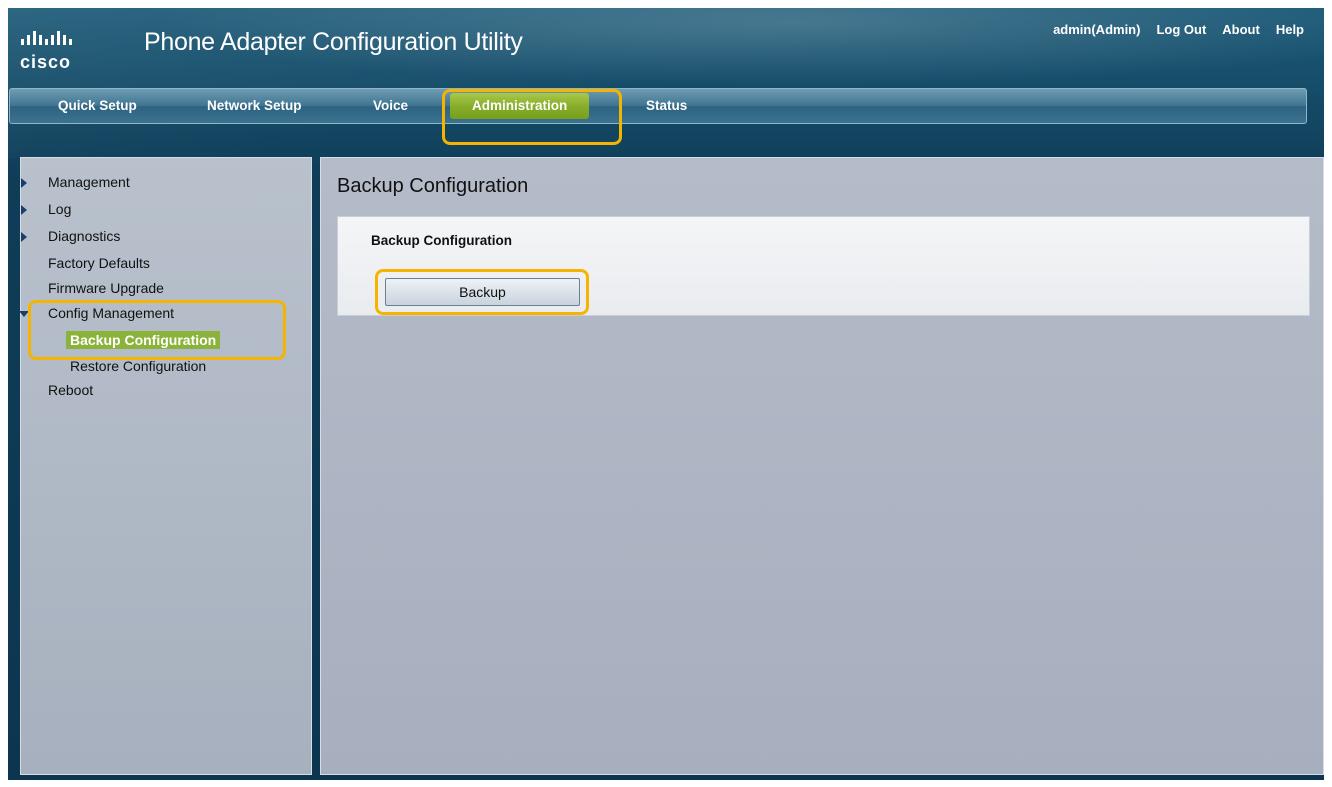 This screenshot has width=1332, height=787. Describe the element at coordinates (254, 106) in the screenshot. I see `tab-network-setup: Network Setup` at that location.